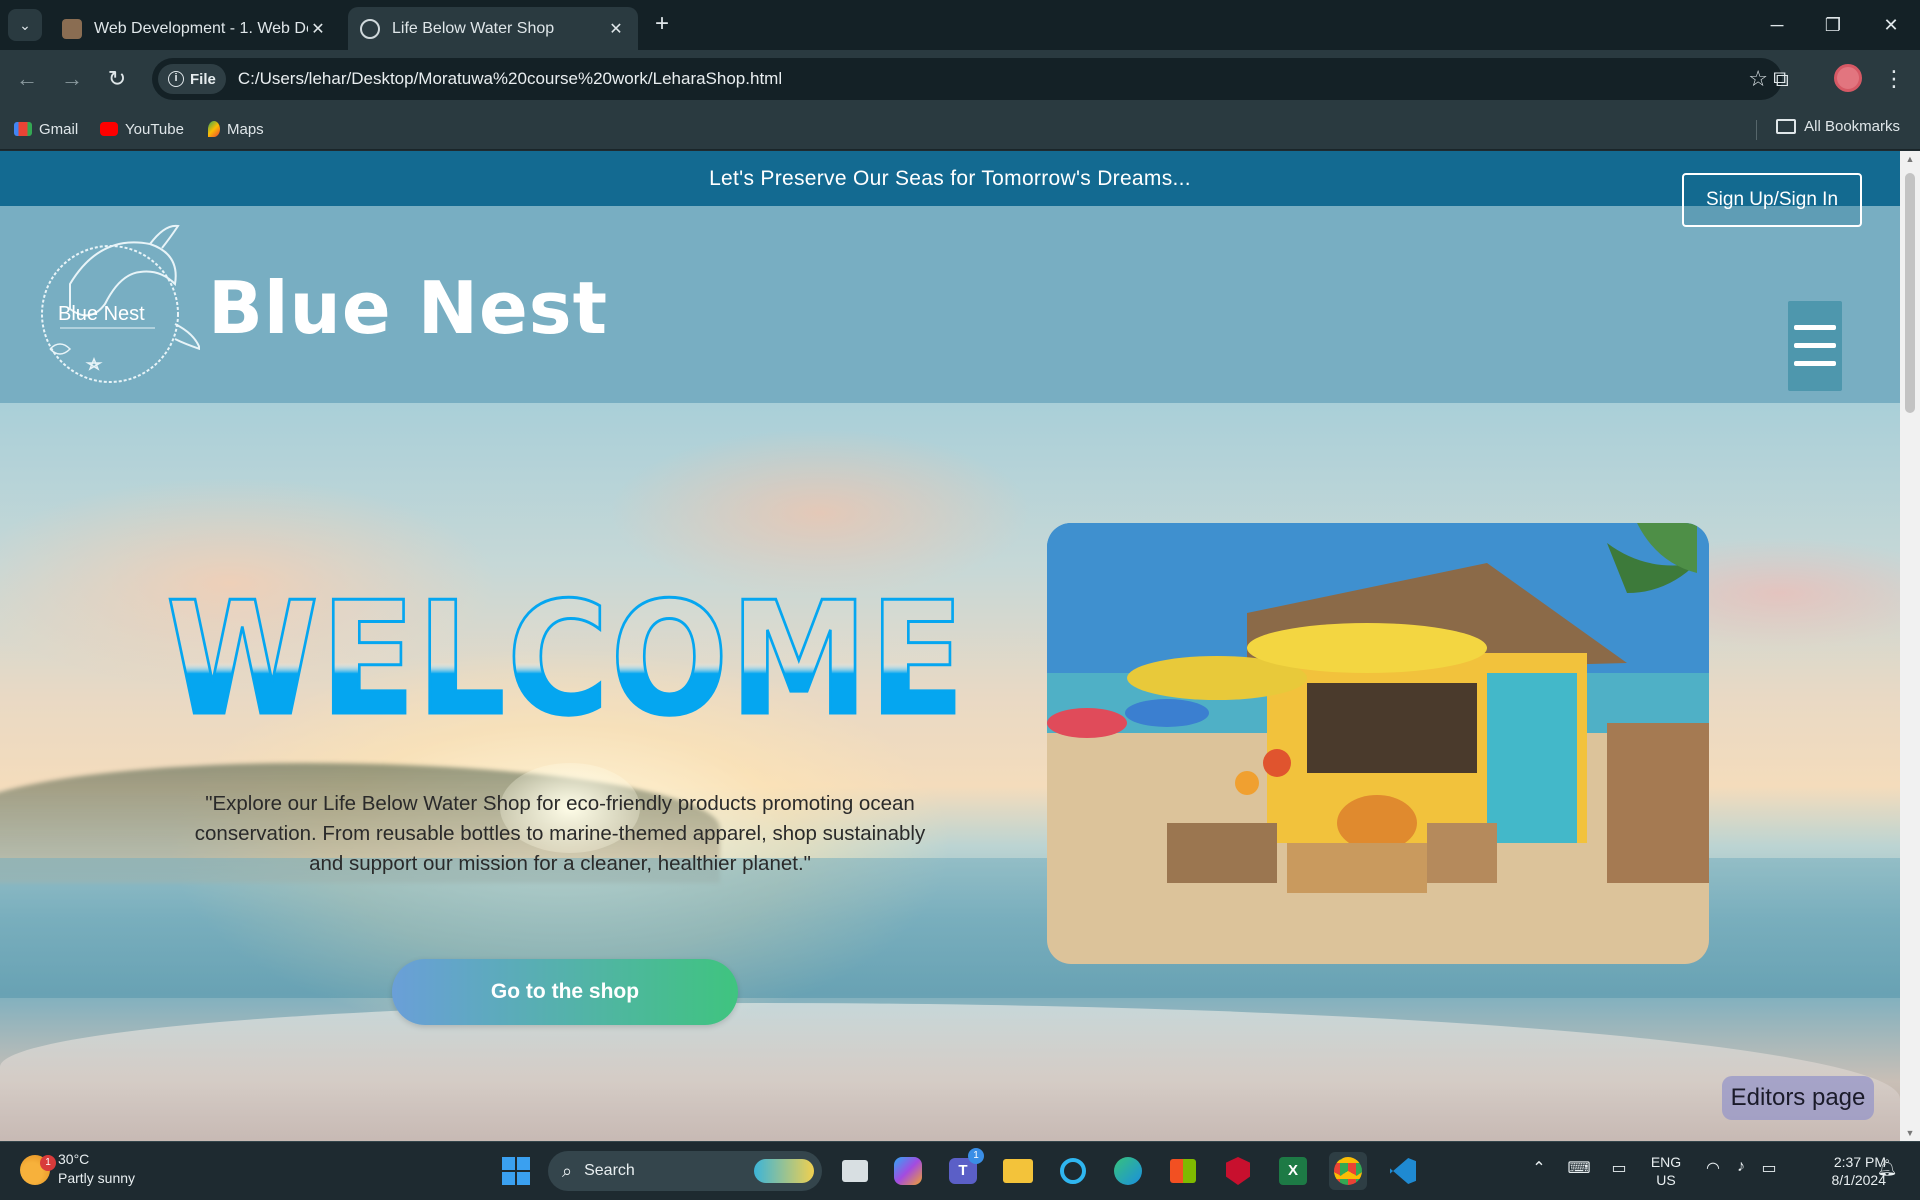  Describe the element at coordinates (855, 1171) in the screenshot. I see `task-view-icon` at that location.